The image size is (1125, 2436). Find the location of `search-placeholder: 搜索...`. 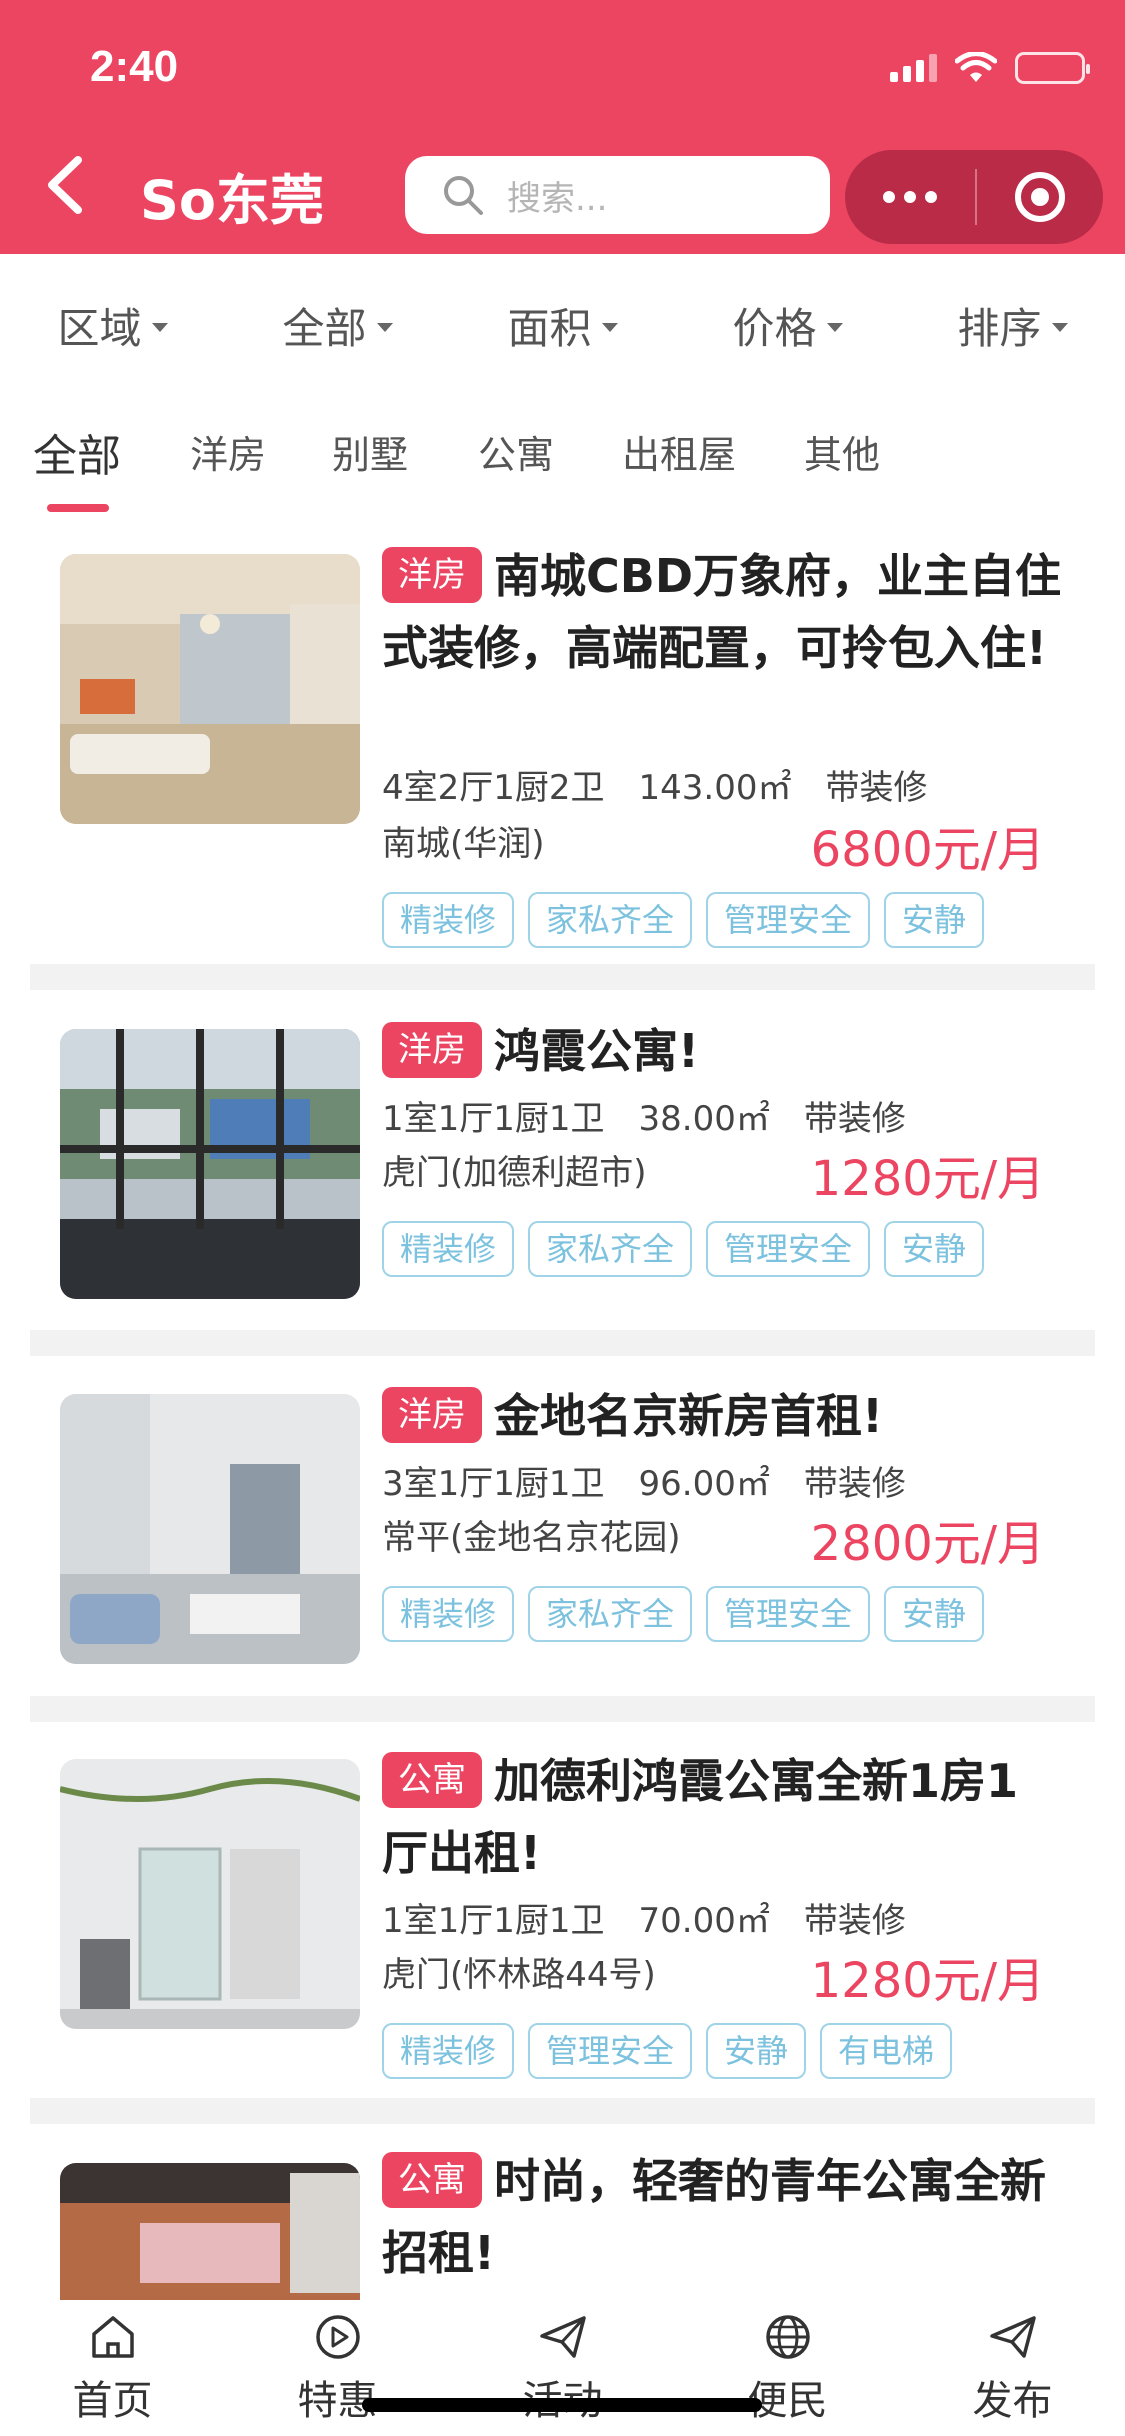

search-placeholder: 搜索... is located at coordinates (557, 198).